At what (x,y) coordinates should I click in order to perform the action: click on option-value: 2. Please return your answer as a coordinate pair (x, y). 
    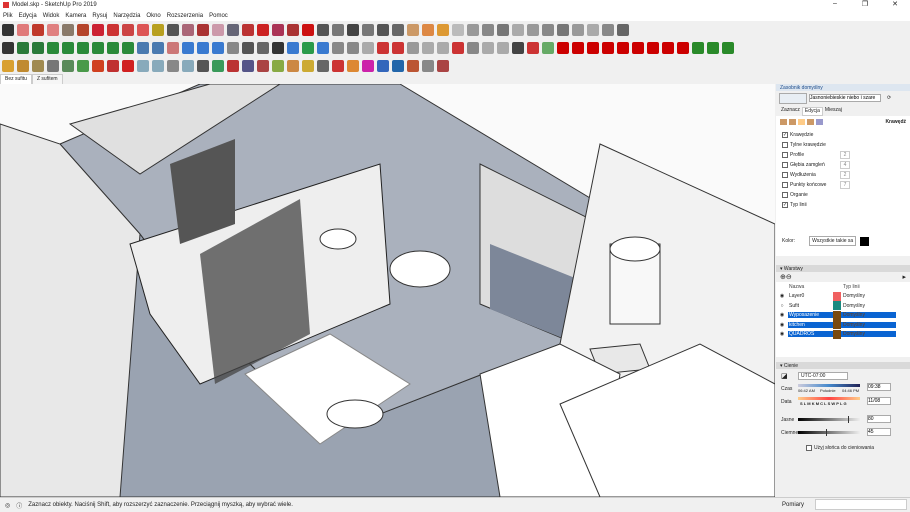
    Looking at the image, I should click on (845, 155).